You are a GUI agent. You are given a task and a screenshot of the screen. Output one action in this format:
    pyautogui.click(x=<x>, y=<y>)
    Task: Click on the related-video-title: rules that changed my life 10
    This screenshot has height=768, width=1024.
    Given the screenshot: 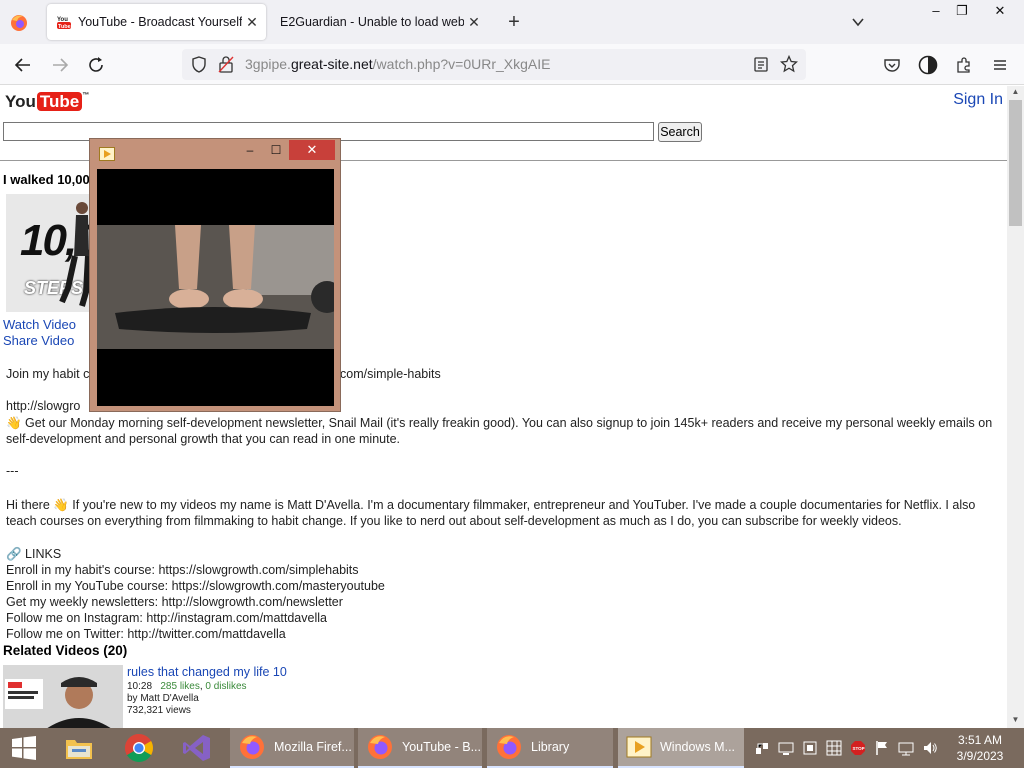 What is the action you would take?
    pyautogui.click(x=207, y=672)
    